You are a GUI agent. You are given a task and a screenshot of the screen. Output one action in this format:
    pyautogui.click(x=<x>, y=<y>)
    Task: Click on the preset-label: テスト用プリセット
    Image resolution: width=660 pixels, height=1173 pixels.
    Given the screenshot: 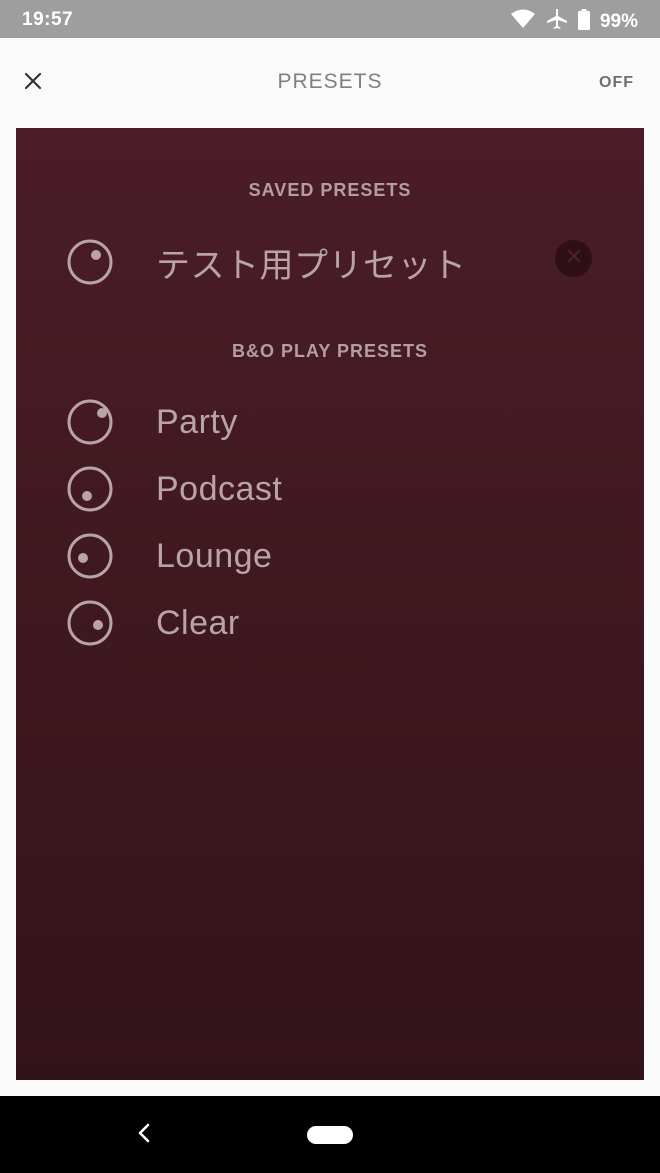 What is the action you would take?
    pyautogui.click(x=311, y=265)
    